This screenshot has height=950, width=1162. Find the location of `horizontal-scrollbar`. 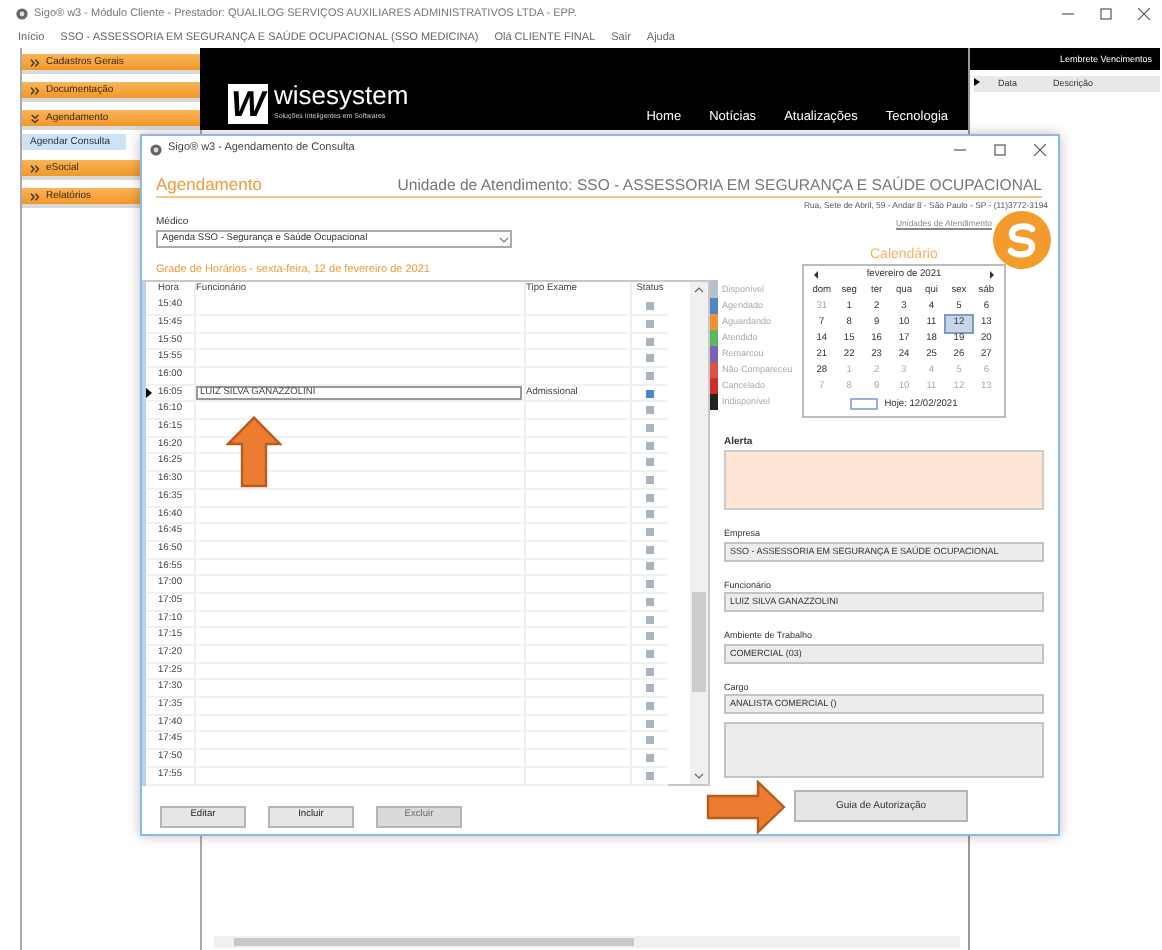

horizontal-scrollbar is located at coordinates (587, 942).